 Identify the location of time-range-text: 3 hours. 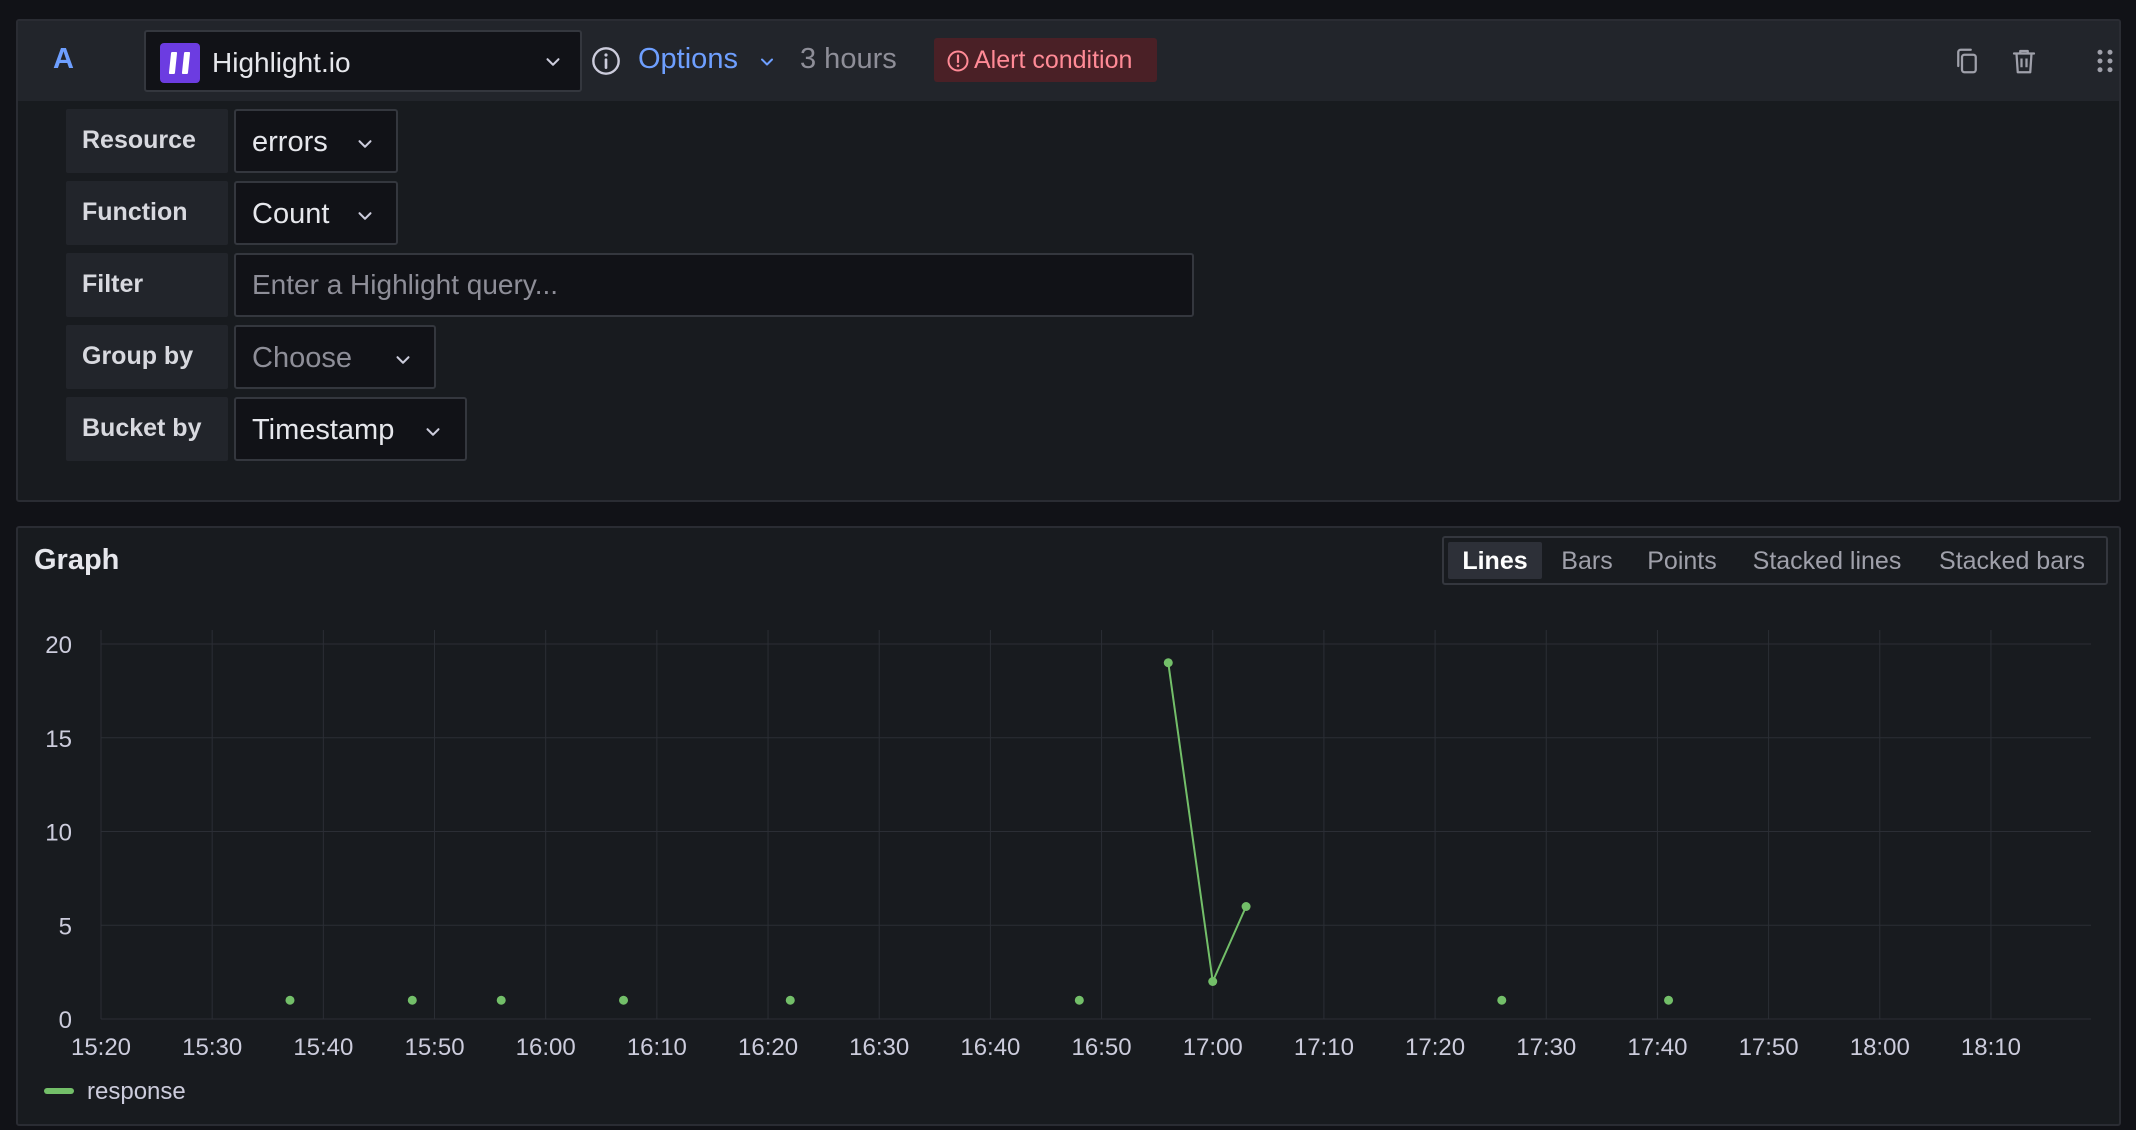
(848, 59).